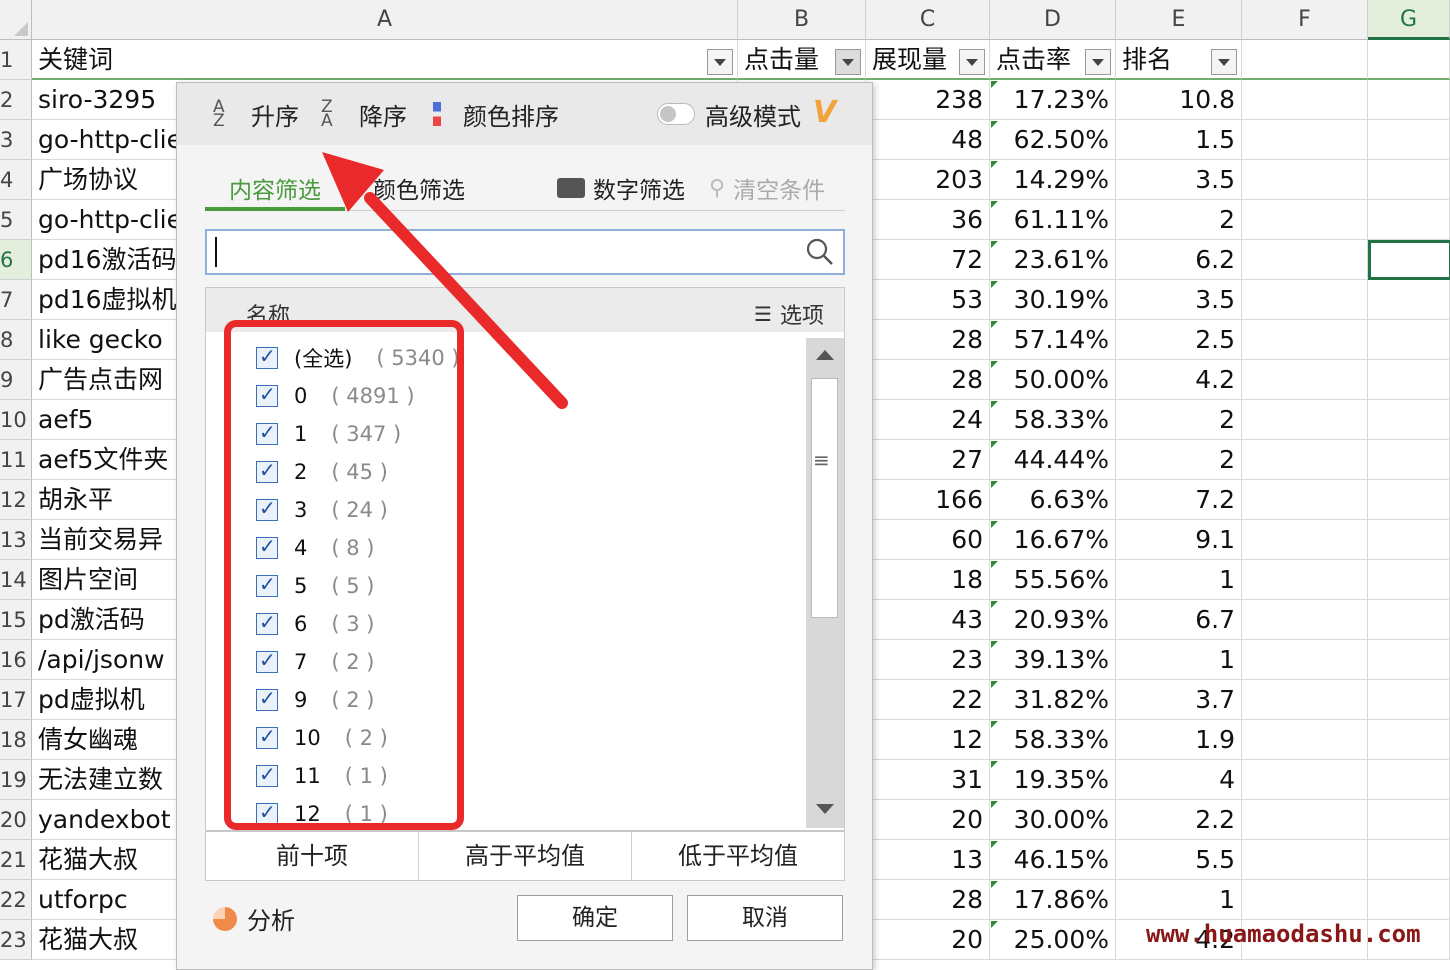 This screenshot has height=970, width=1450. What do you see at coordinates (16, 740) in the screenshot?
I see `row-header: 18` at bounding box center [16, 740].